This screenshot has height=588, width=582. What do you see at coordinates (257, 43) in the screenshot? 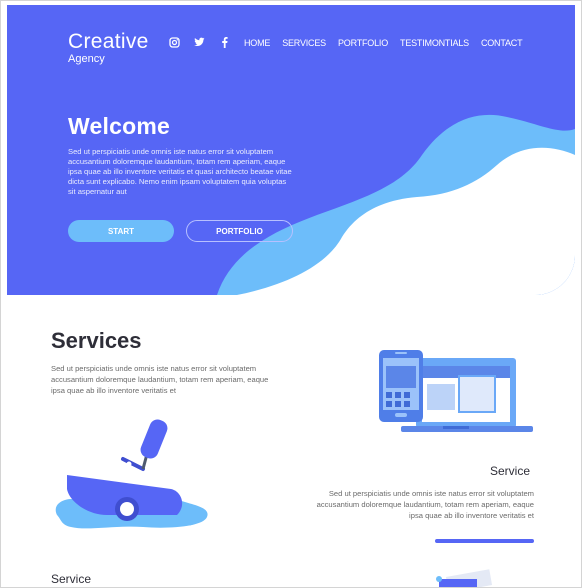
I see `nav-home: HOME` at bounding box center [257, 43].